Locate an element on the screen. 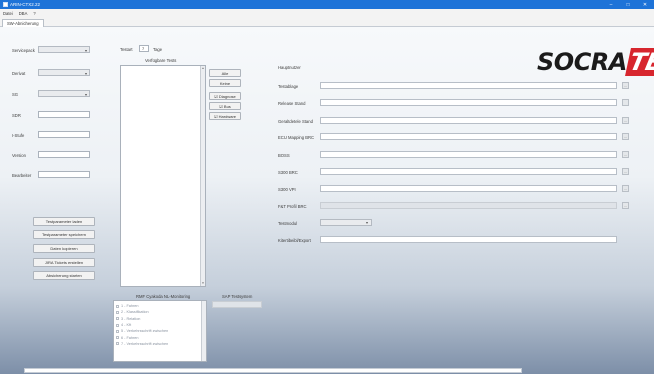  label-rmf: RMF Cyakoda NL-Monitoring is located at coordinates (163, 296).